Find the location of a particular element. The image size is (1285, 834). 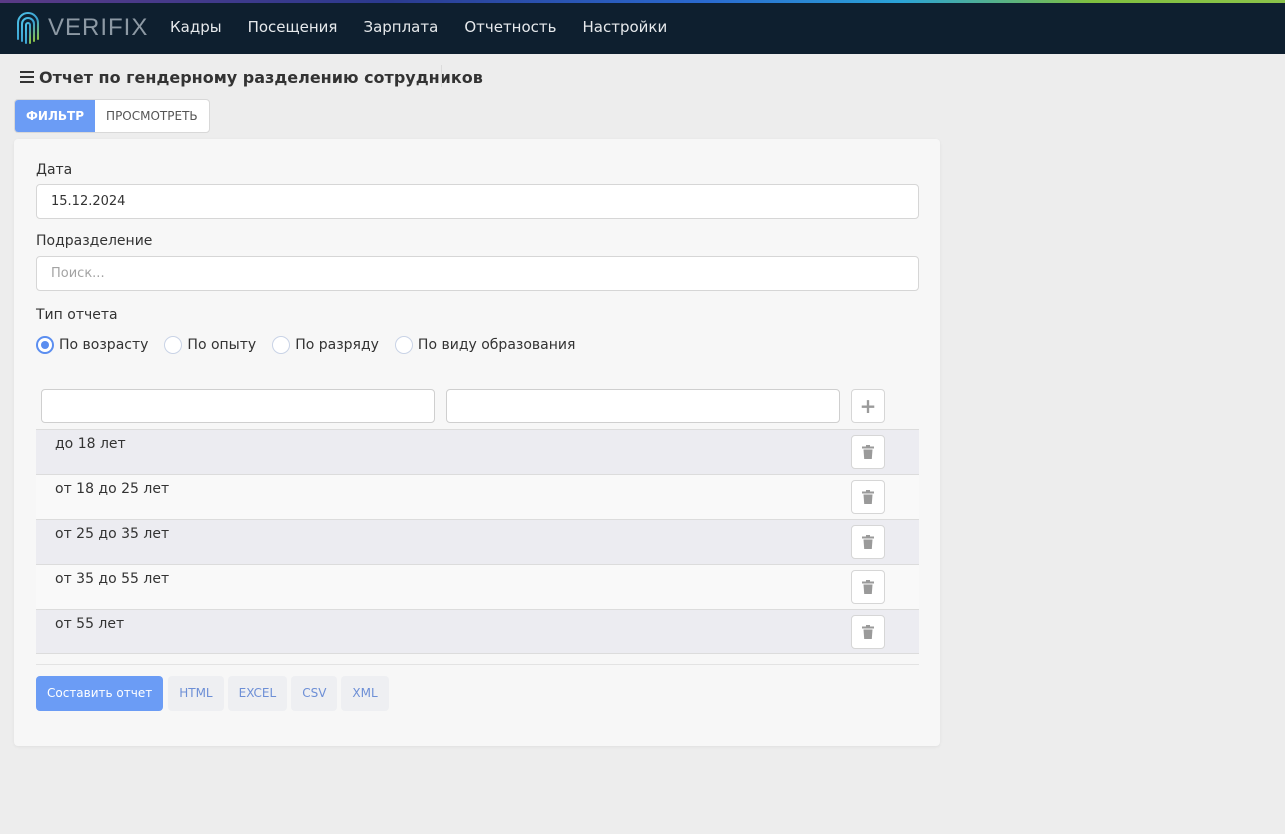

plus-icon: + is located at coordinates (868, 406).